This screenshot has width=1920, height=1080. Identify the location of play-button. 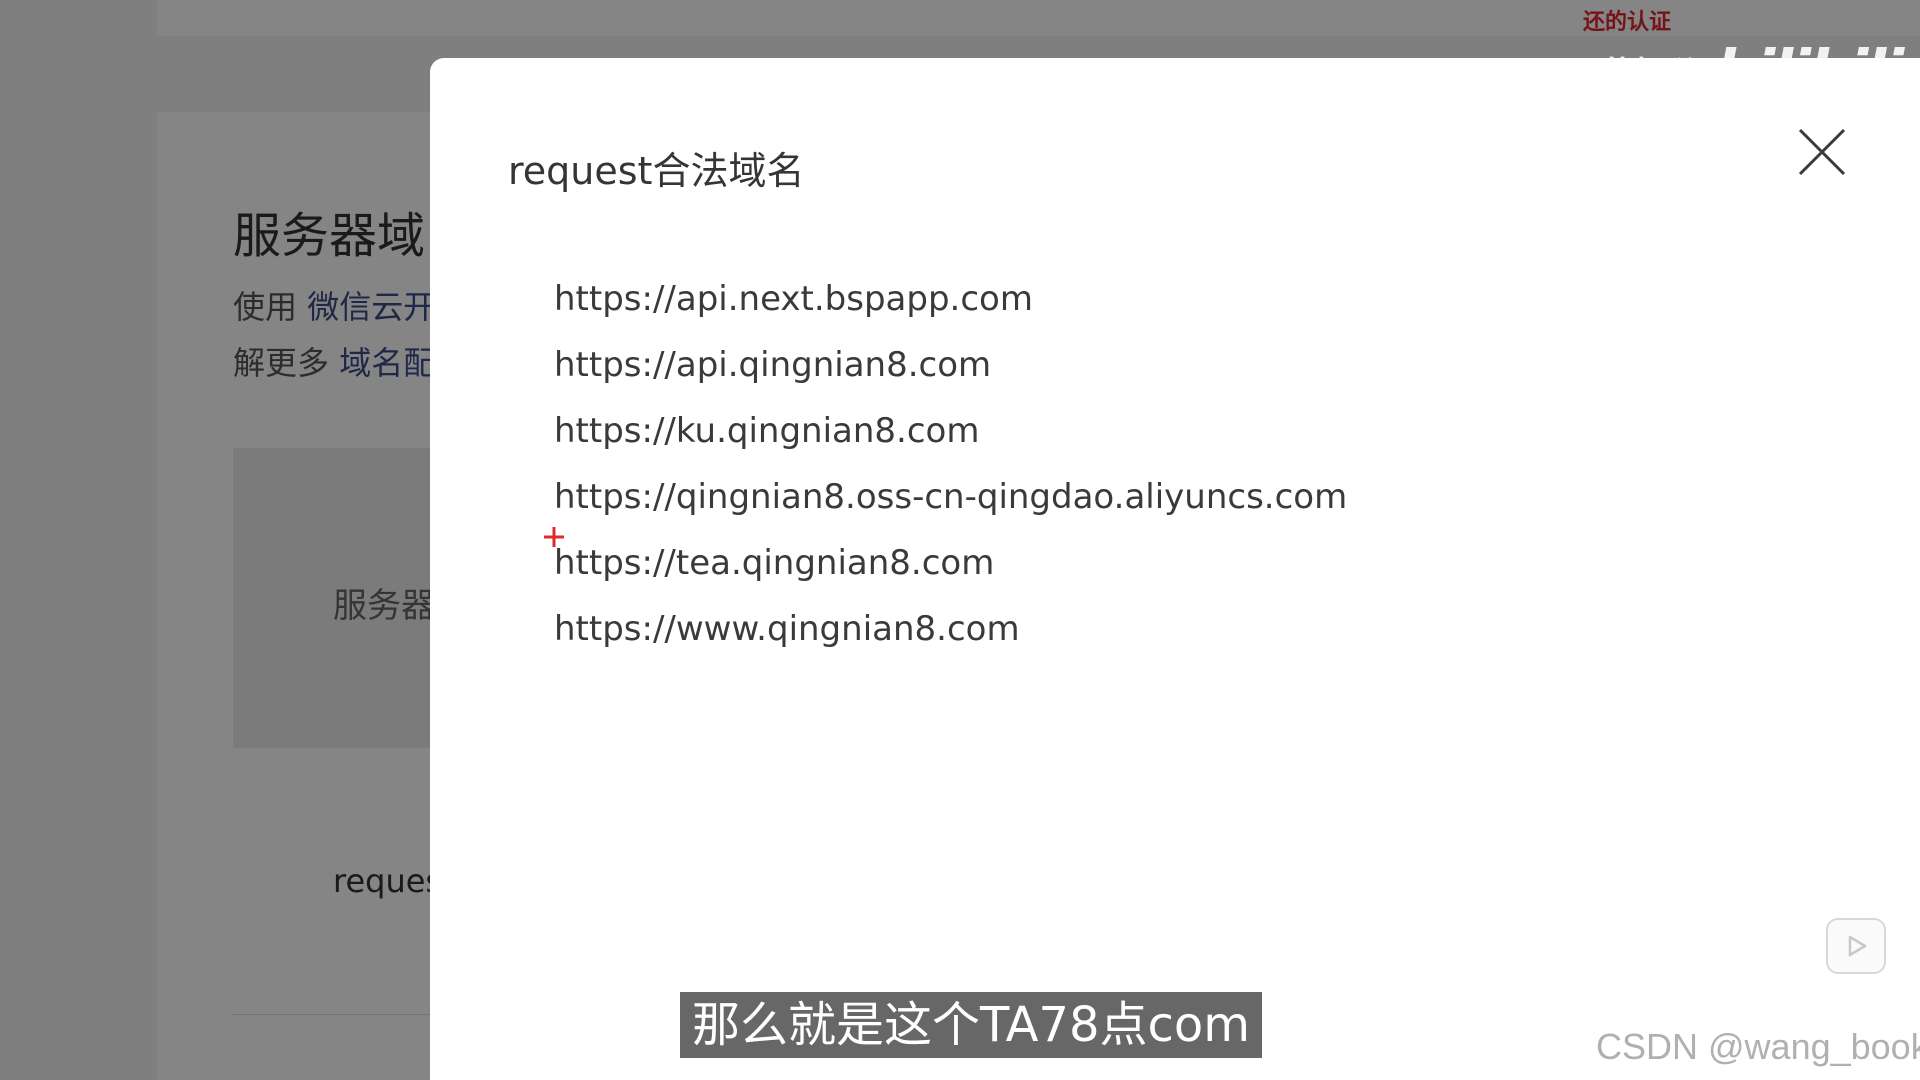
(1856, 946).